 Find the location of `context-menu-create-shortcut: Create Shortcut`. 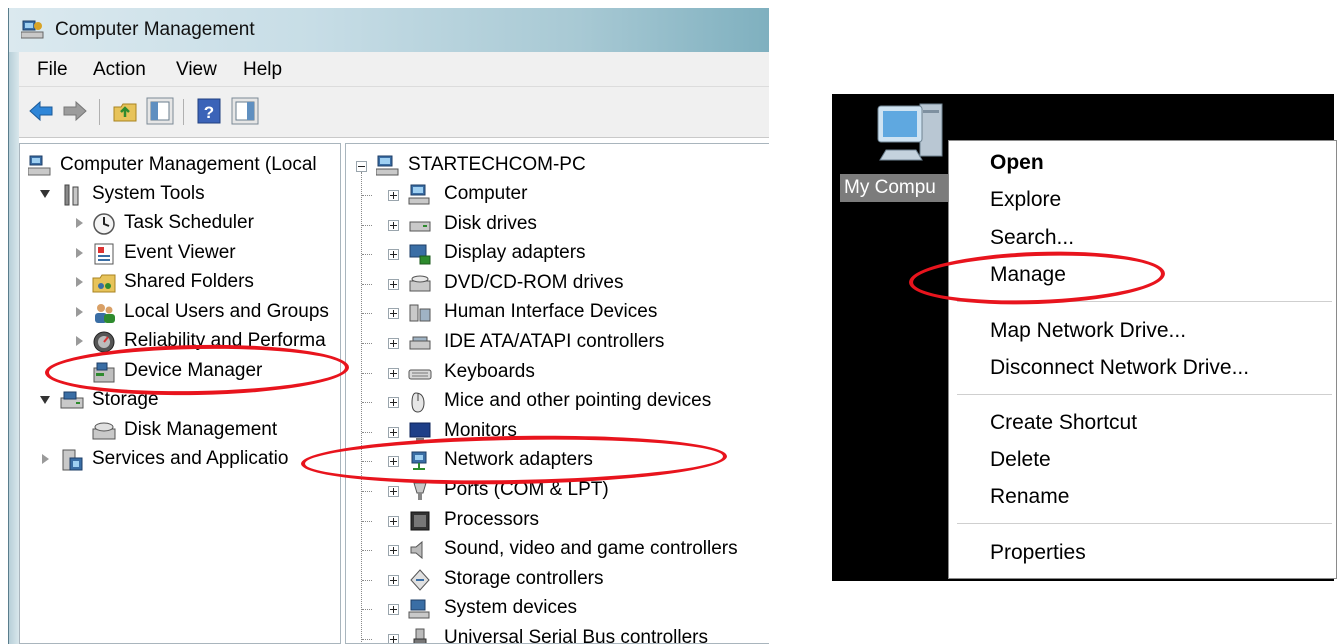

context-menu-create-shortcut: Create Shortcut is located at coordinates (1063, 423).